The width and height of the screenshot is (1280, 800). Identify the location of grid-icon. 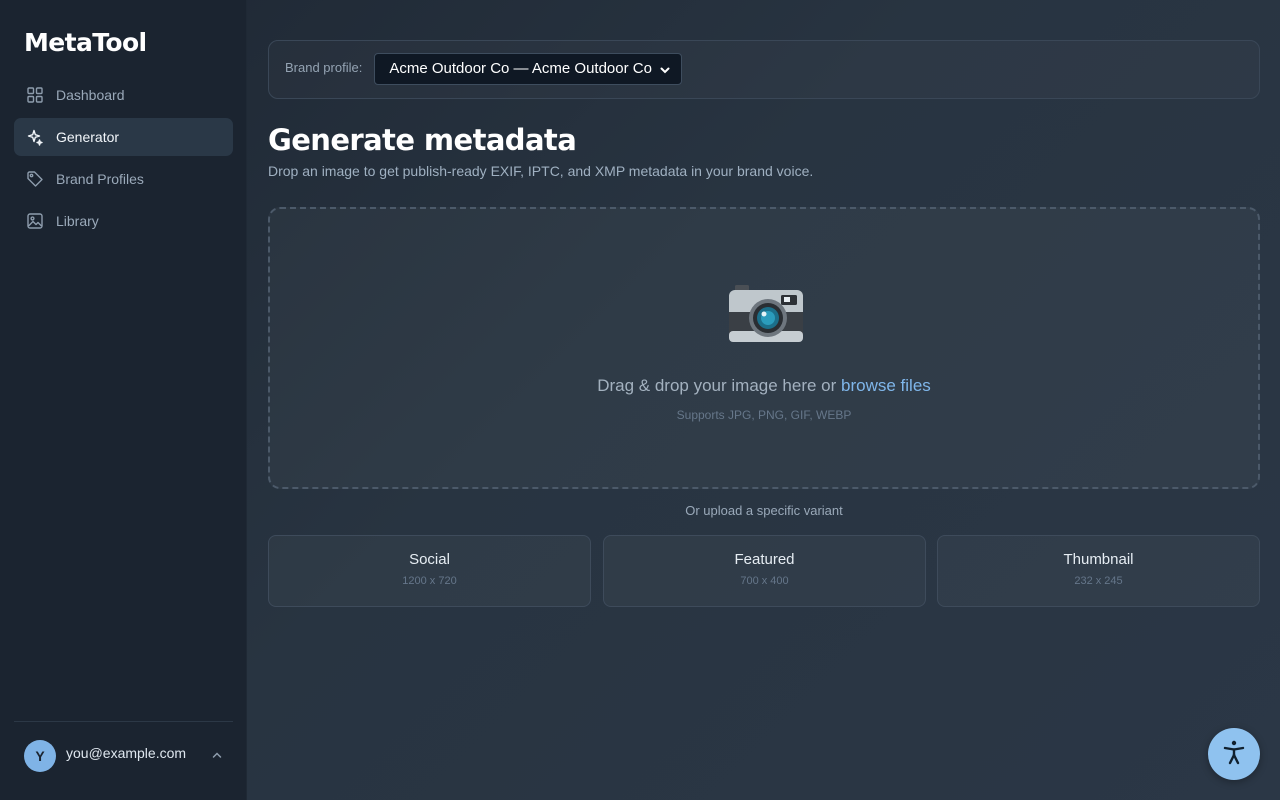
(35, 95).